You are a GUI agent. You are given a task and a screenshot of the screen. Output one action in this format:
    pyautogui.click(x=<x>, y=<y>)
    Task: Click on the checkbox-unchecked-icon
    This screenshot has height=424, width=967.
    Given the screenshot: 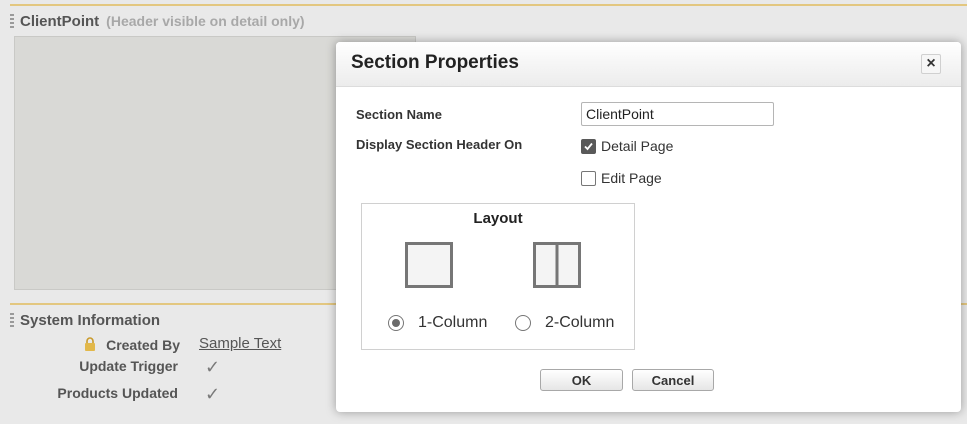 What is the action you would take?
    pyautogui.click(x=588, y=178)
    